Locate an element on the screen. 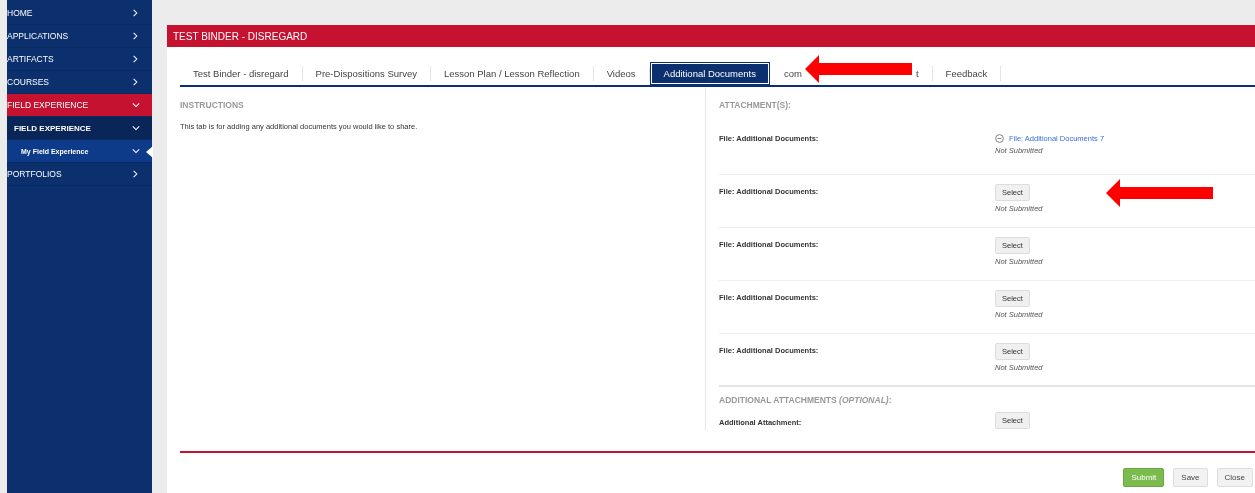 The height and width of the screenshot is (493, 1255). tab: Pre-Dispositions Survey is located at coordinates (366, 73).